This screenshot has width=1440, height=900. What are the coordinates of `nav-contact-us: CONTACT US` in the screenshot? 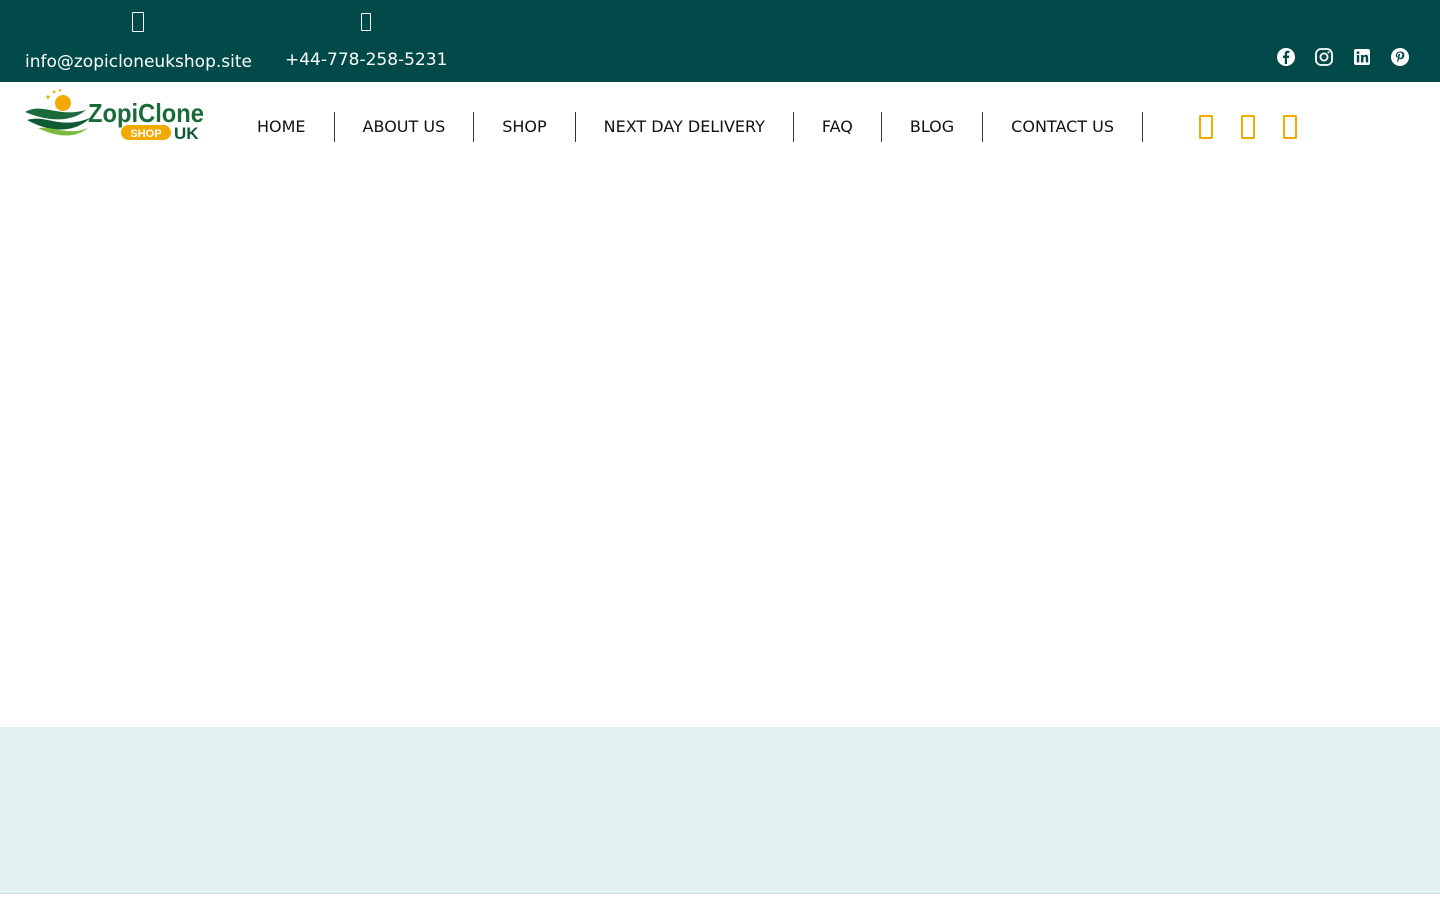 It's located at (1063, 127).